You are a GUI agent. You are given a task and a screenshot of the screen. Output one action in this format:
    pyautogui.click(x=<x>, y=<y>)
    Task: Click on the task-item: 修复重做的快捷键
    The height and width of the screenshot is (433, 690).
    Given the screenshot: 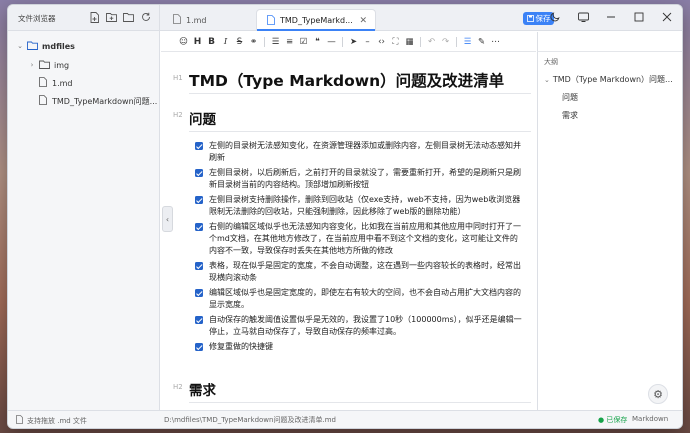 What is the action you would take?
    pyautogui.click(x=360, y=347)
    